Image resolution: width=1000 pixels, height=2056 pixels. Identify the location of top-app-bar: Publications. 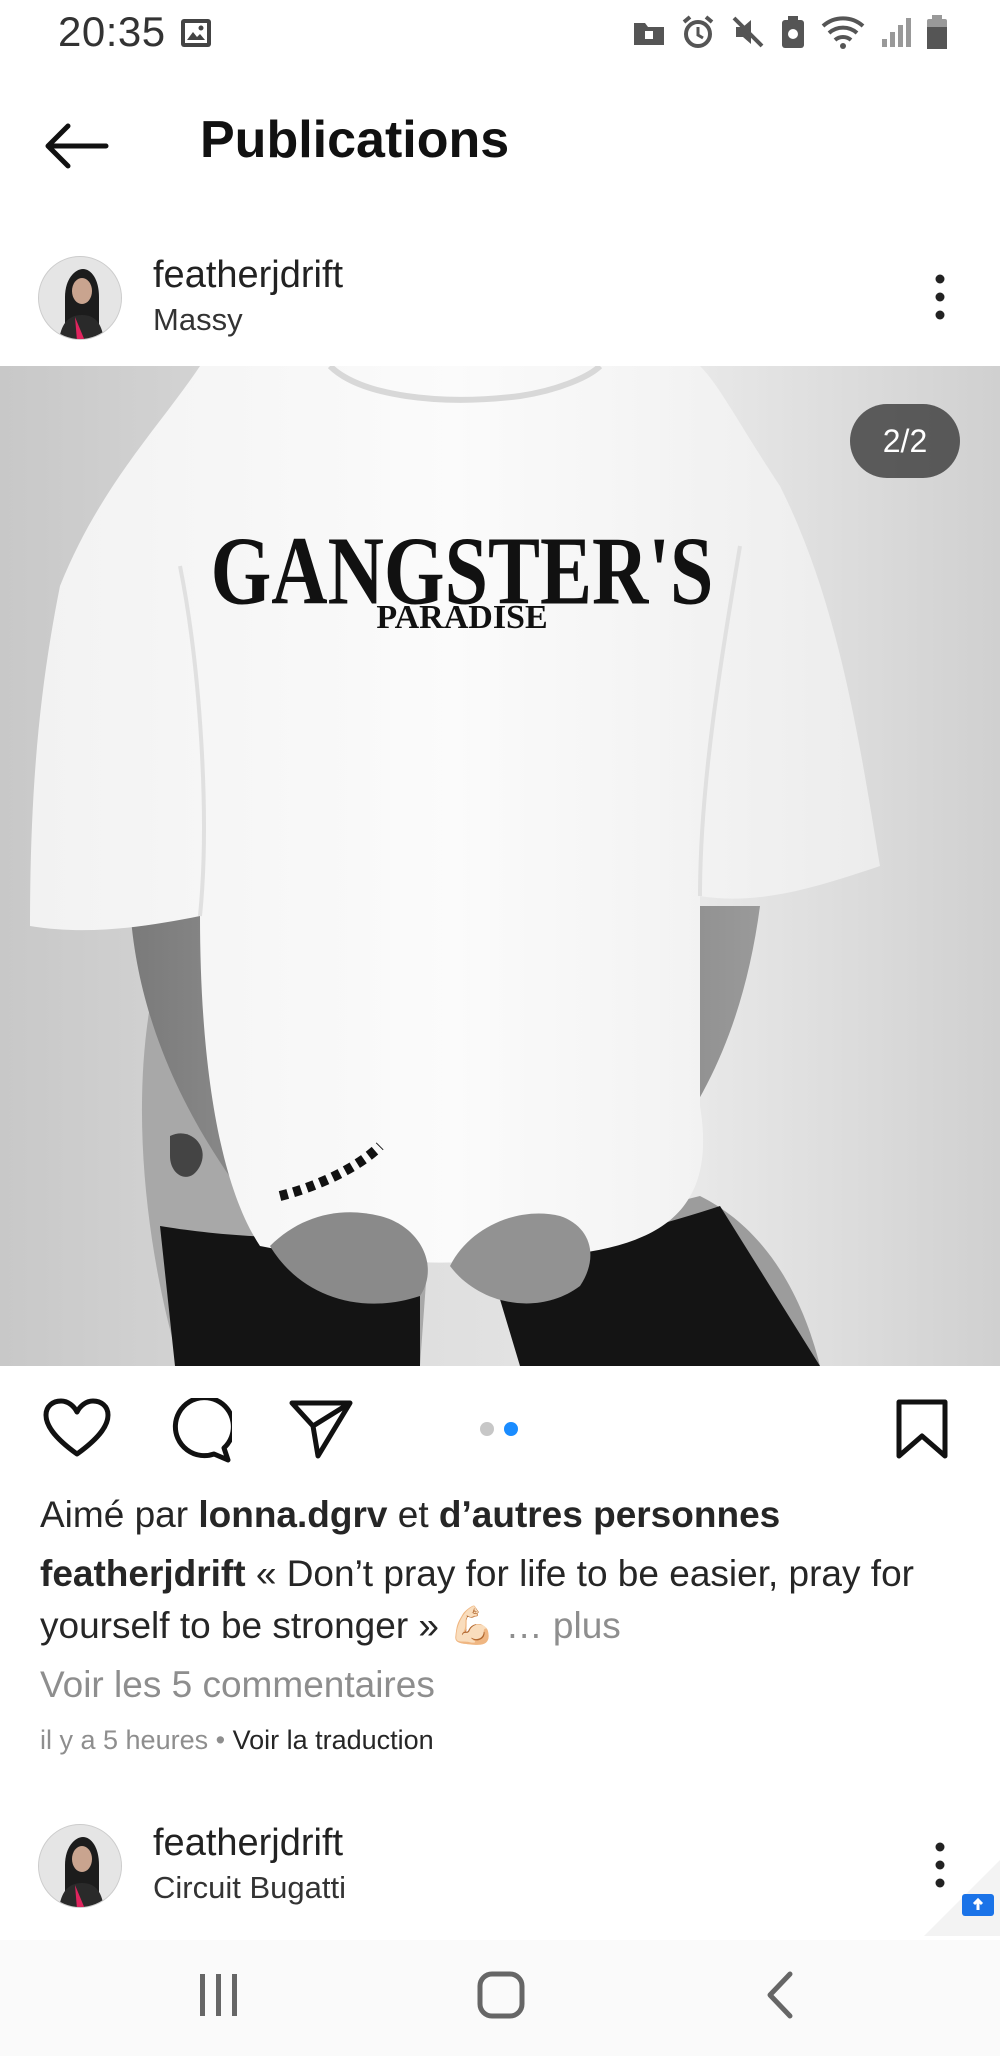
(500, 145).